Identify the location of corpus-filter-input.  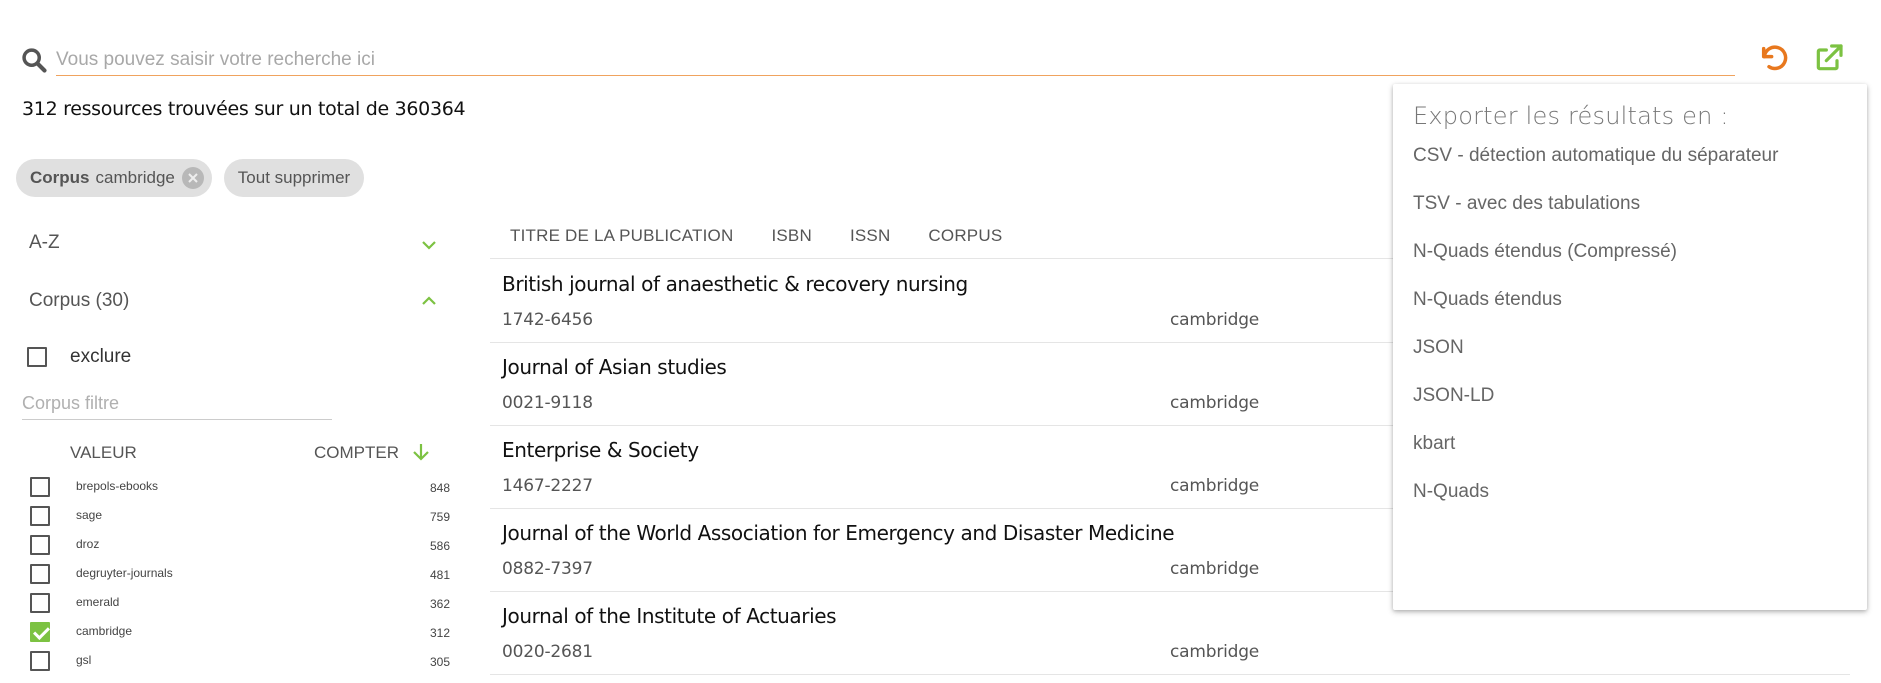
(177, 404).